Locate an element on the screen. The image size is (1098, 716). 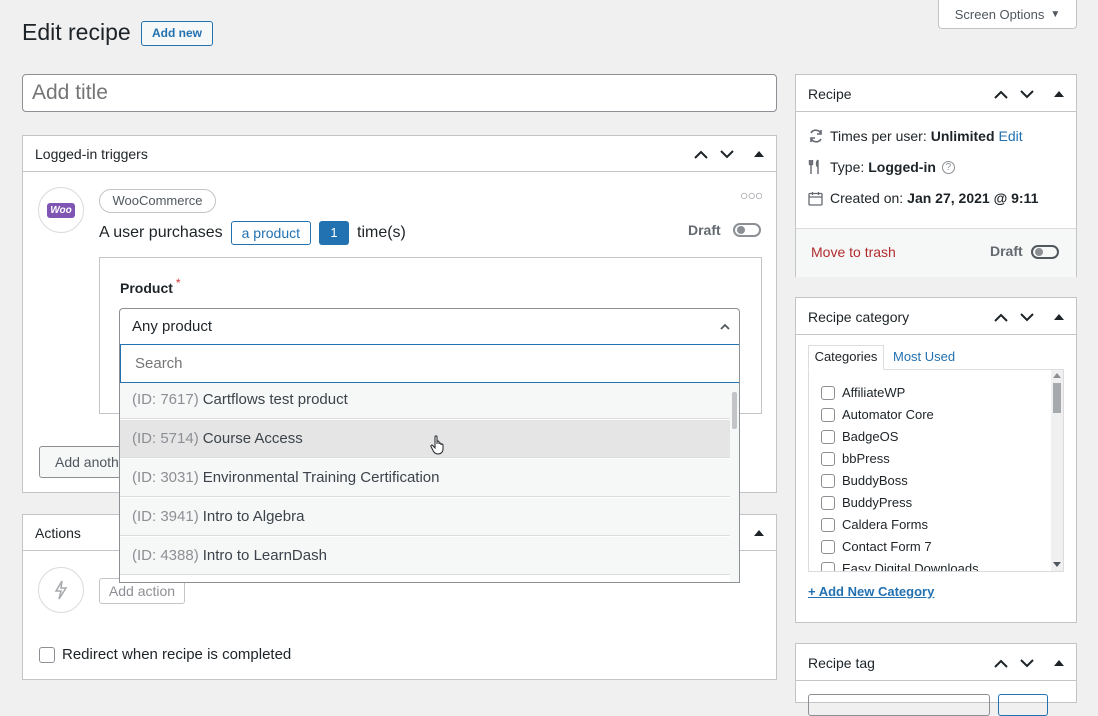
category-item: Automator Core is located at coordinates (877, 414).